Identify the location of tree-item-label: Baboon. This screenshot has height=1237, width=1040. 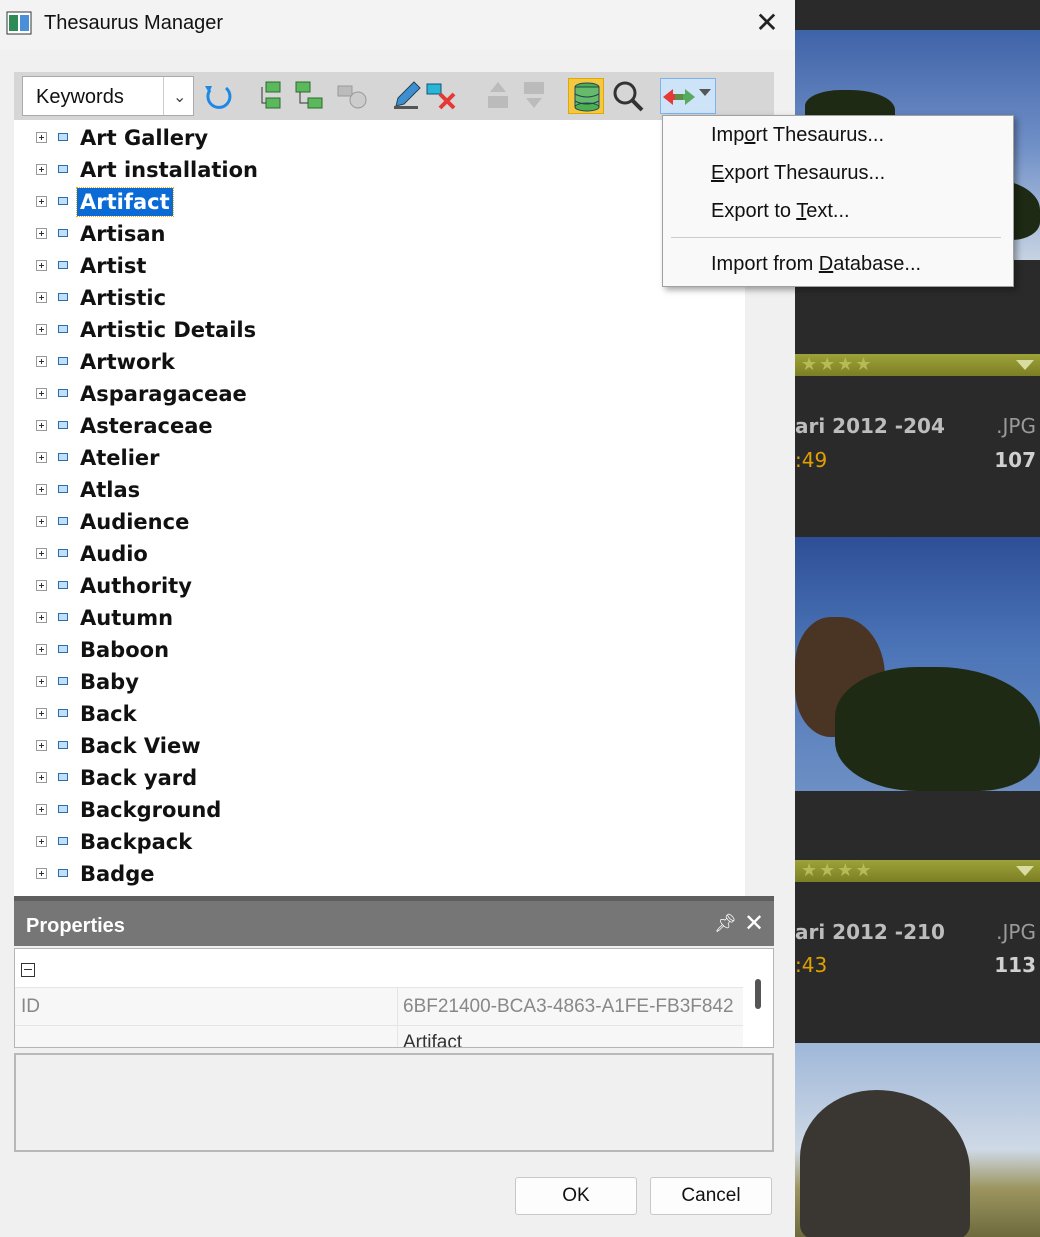
(124, 650).